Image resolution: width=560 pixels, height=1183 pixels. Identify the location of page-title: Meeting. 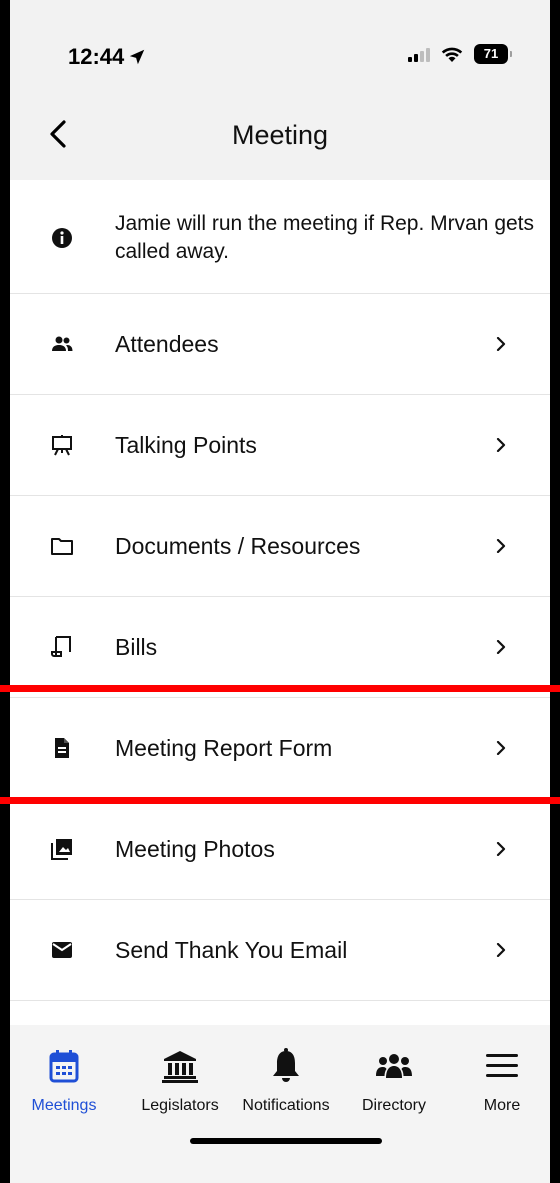
(280, 135).